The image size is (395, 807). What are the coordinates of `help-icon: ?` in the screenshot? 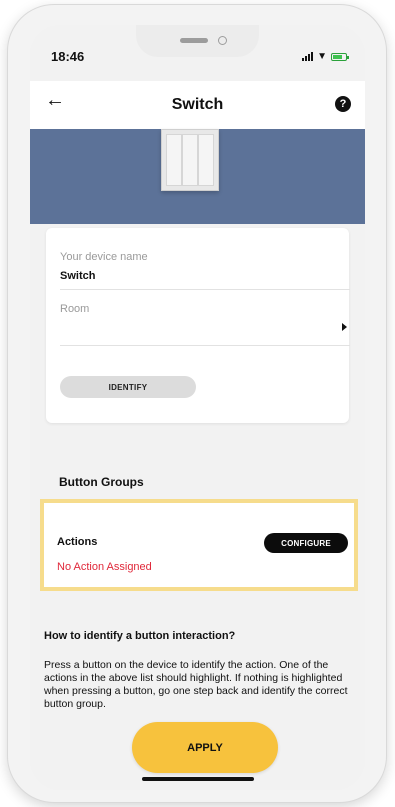 It's located at (343, 104).